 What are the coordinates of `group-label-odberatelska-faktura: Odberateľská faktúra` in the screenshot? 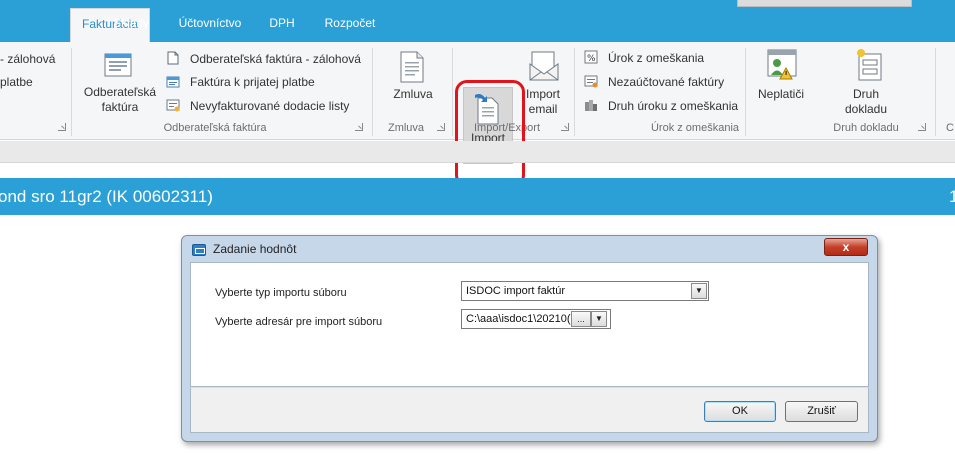 It's located at (215, 128).